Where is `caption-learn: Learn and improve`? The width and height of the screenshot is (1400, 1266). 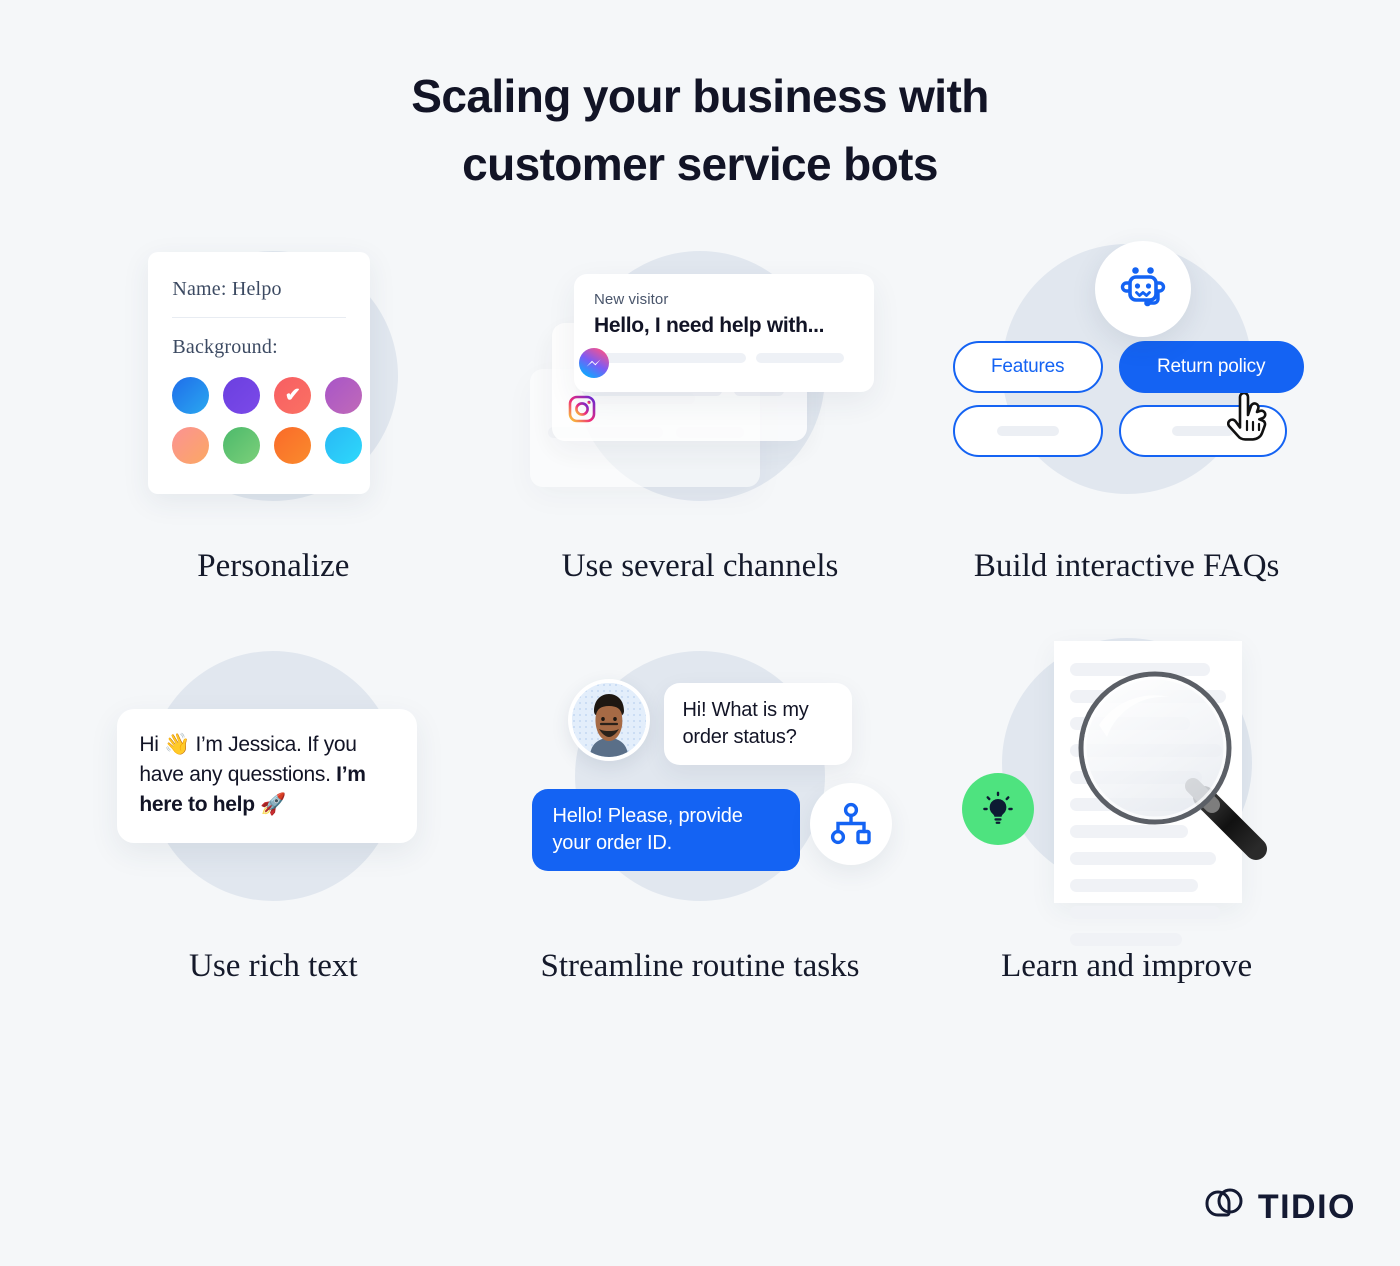
caption-learn: Learn and improve is located at coordinates (1127, 966).